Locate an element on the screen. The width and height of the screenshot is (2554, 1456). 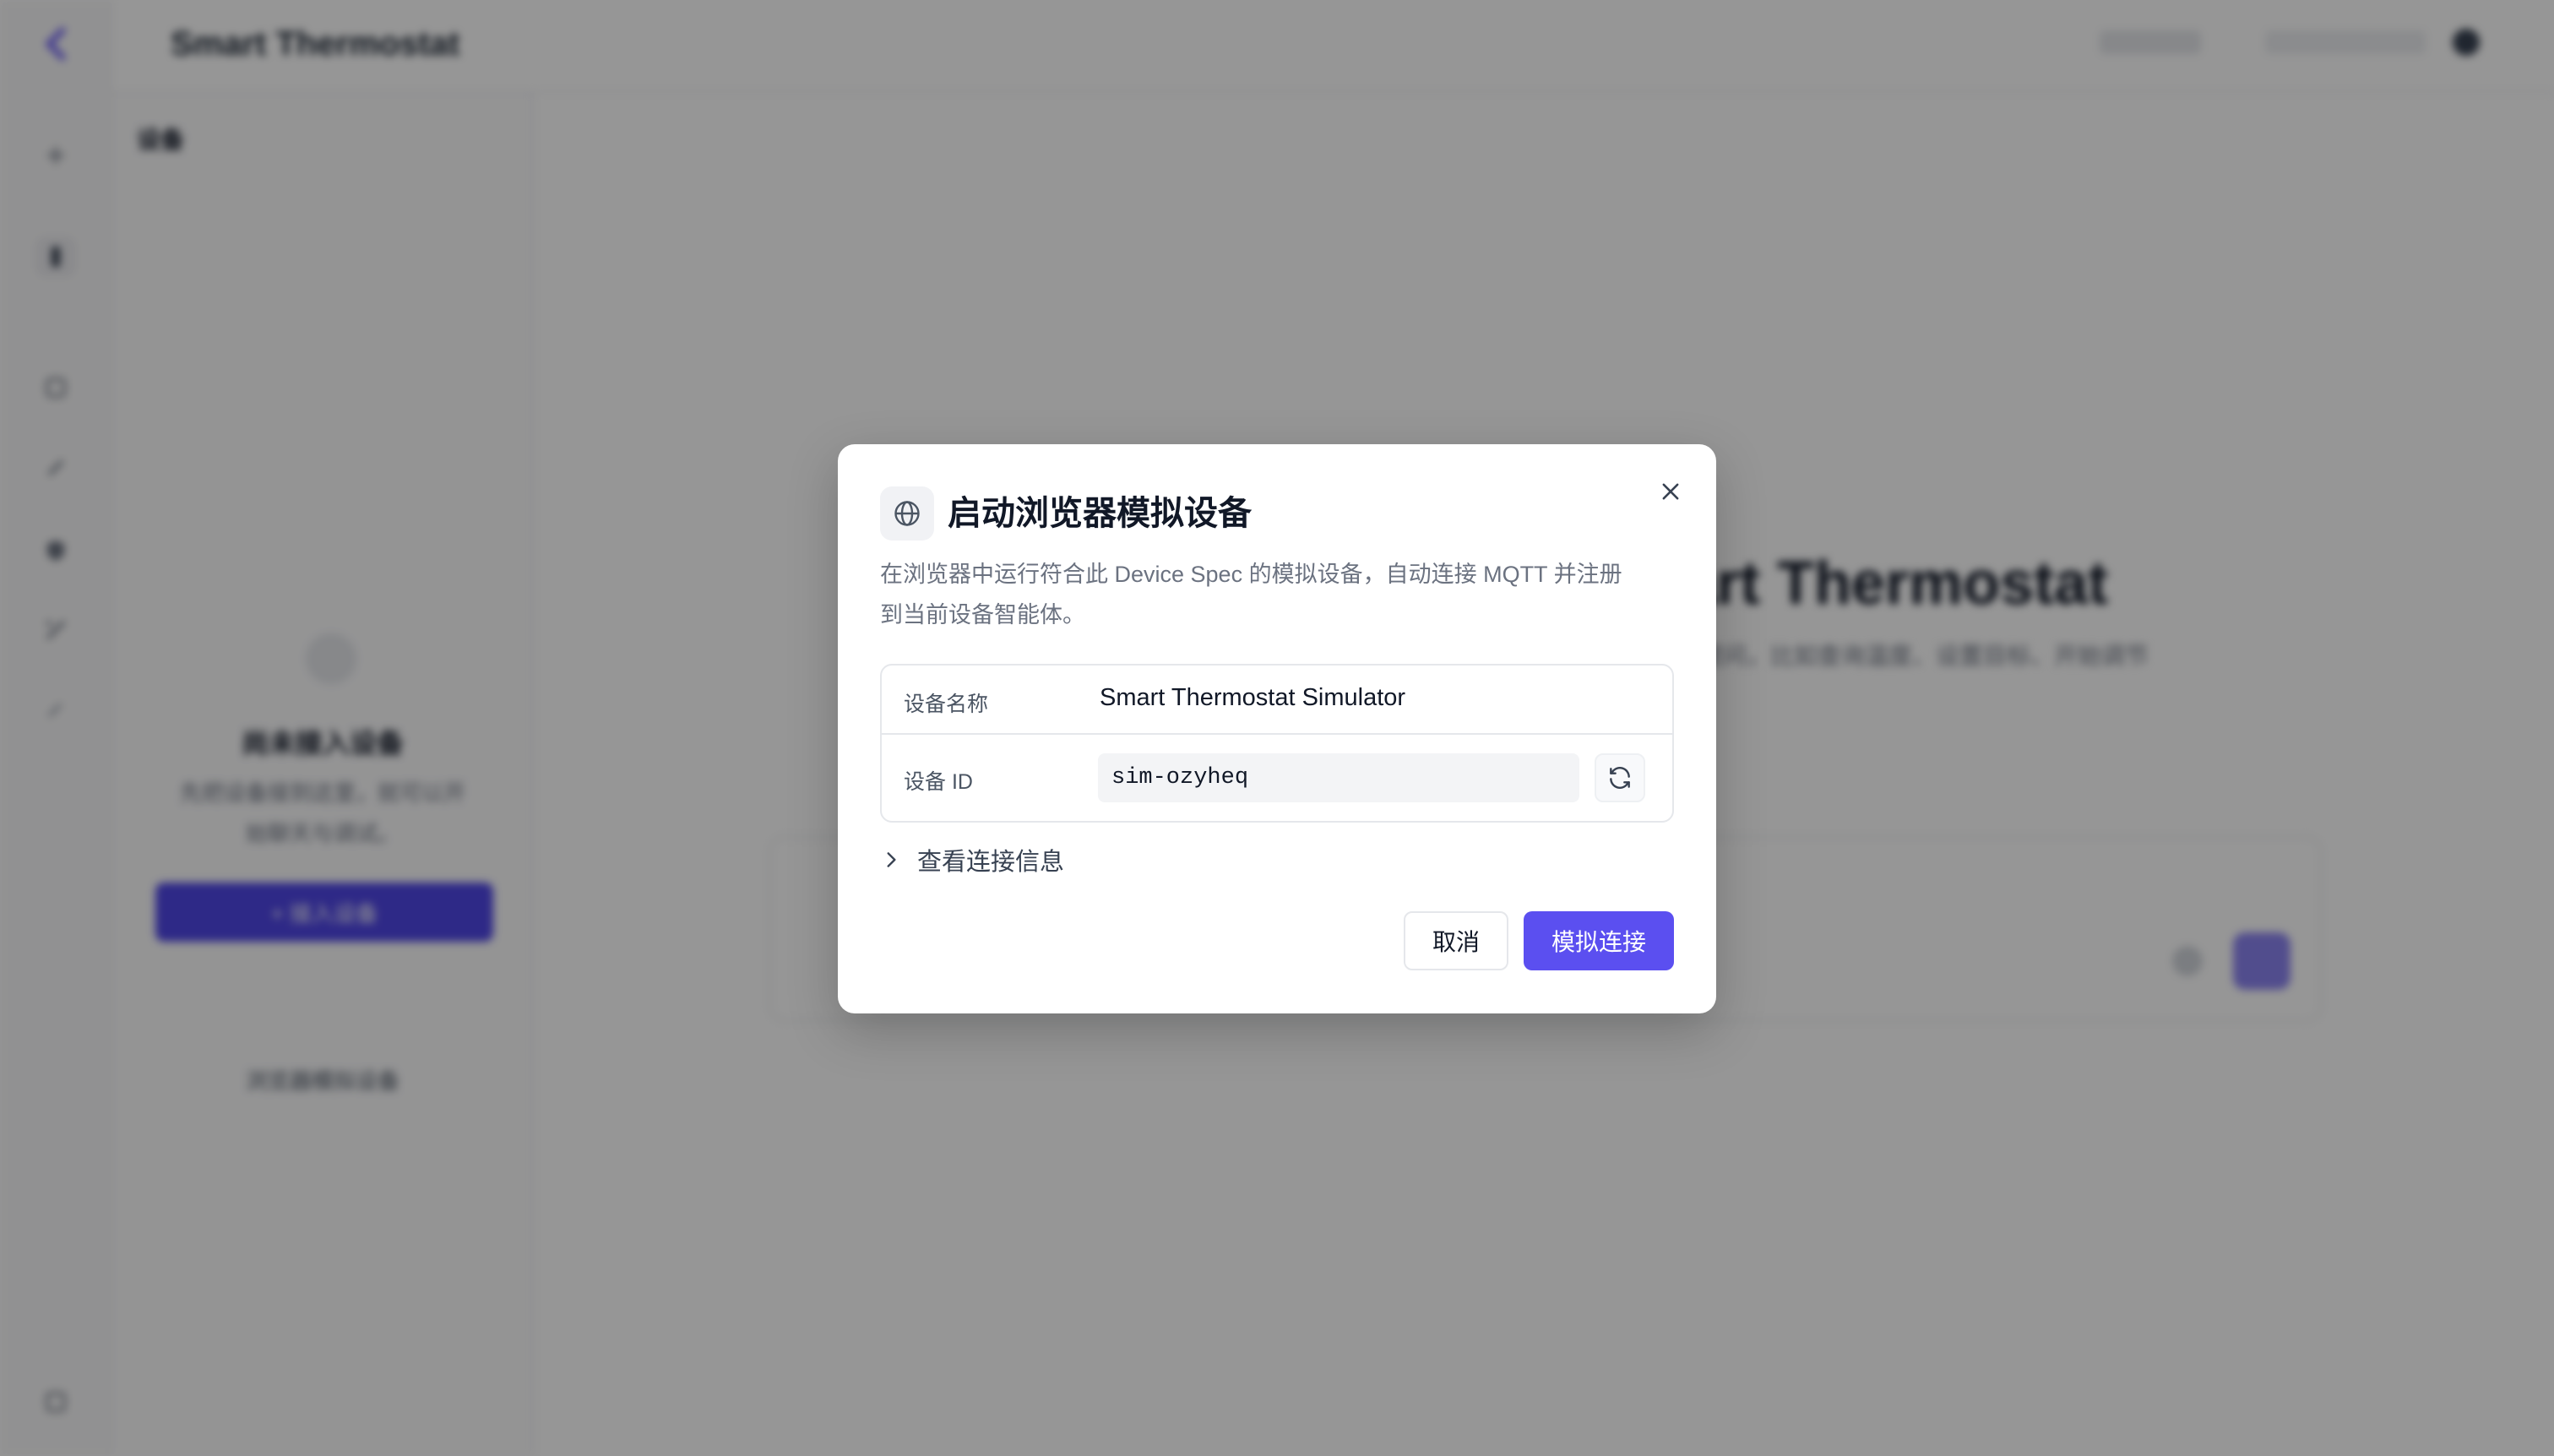
device-id-label: 设备 ID is located at coordinates (938, 782).